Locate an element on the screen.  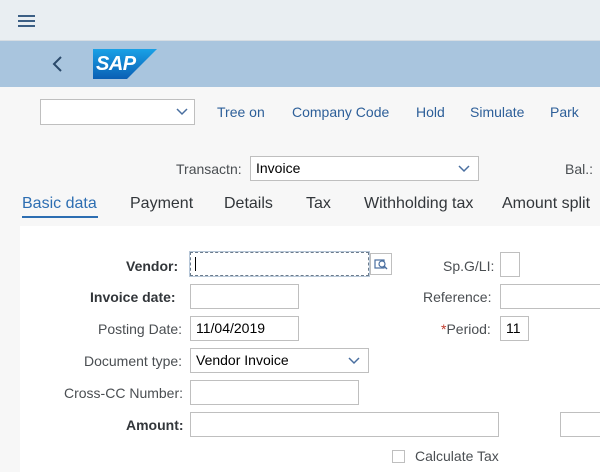
sp-gl-indicator-label: Sp.G/LI: is located at coordinates (469, 266).